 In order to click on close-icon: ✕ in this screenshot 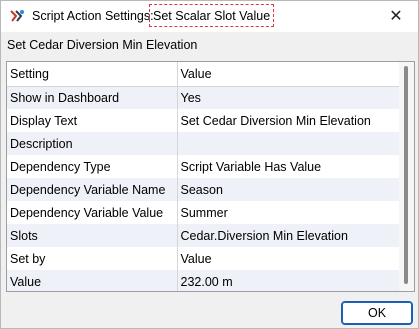, I will do `click(396, 17)`.